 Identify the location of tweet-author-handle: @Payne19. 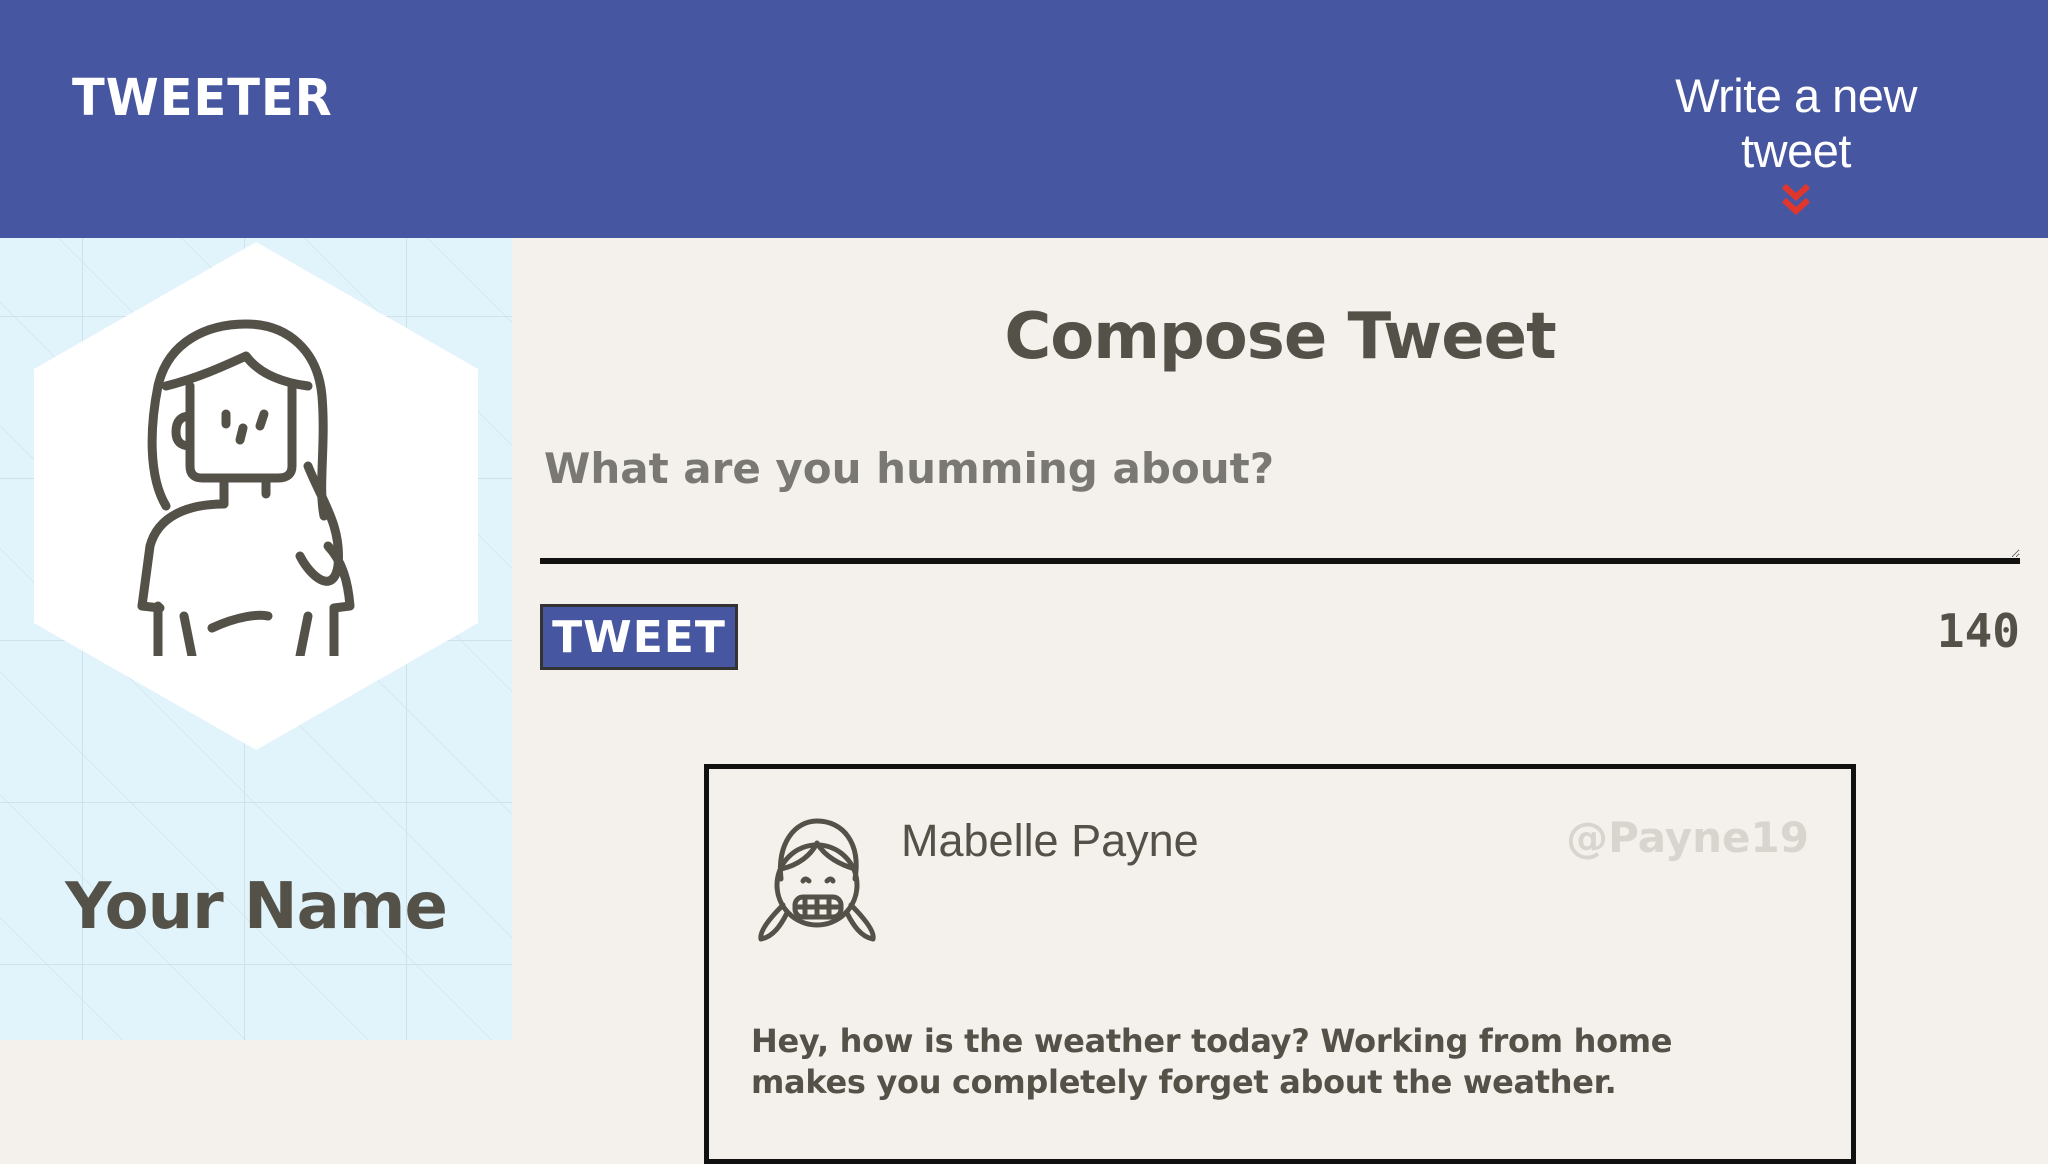
(1687, 837).